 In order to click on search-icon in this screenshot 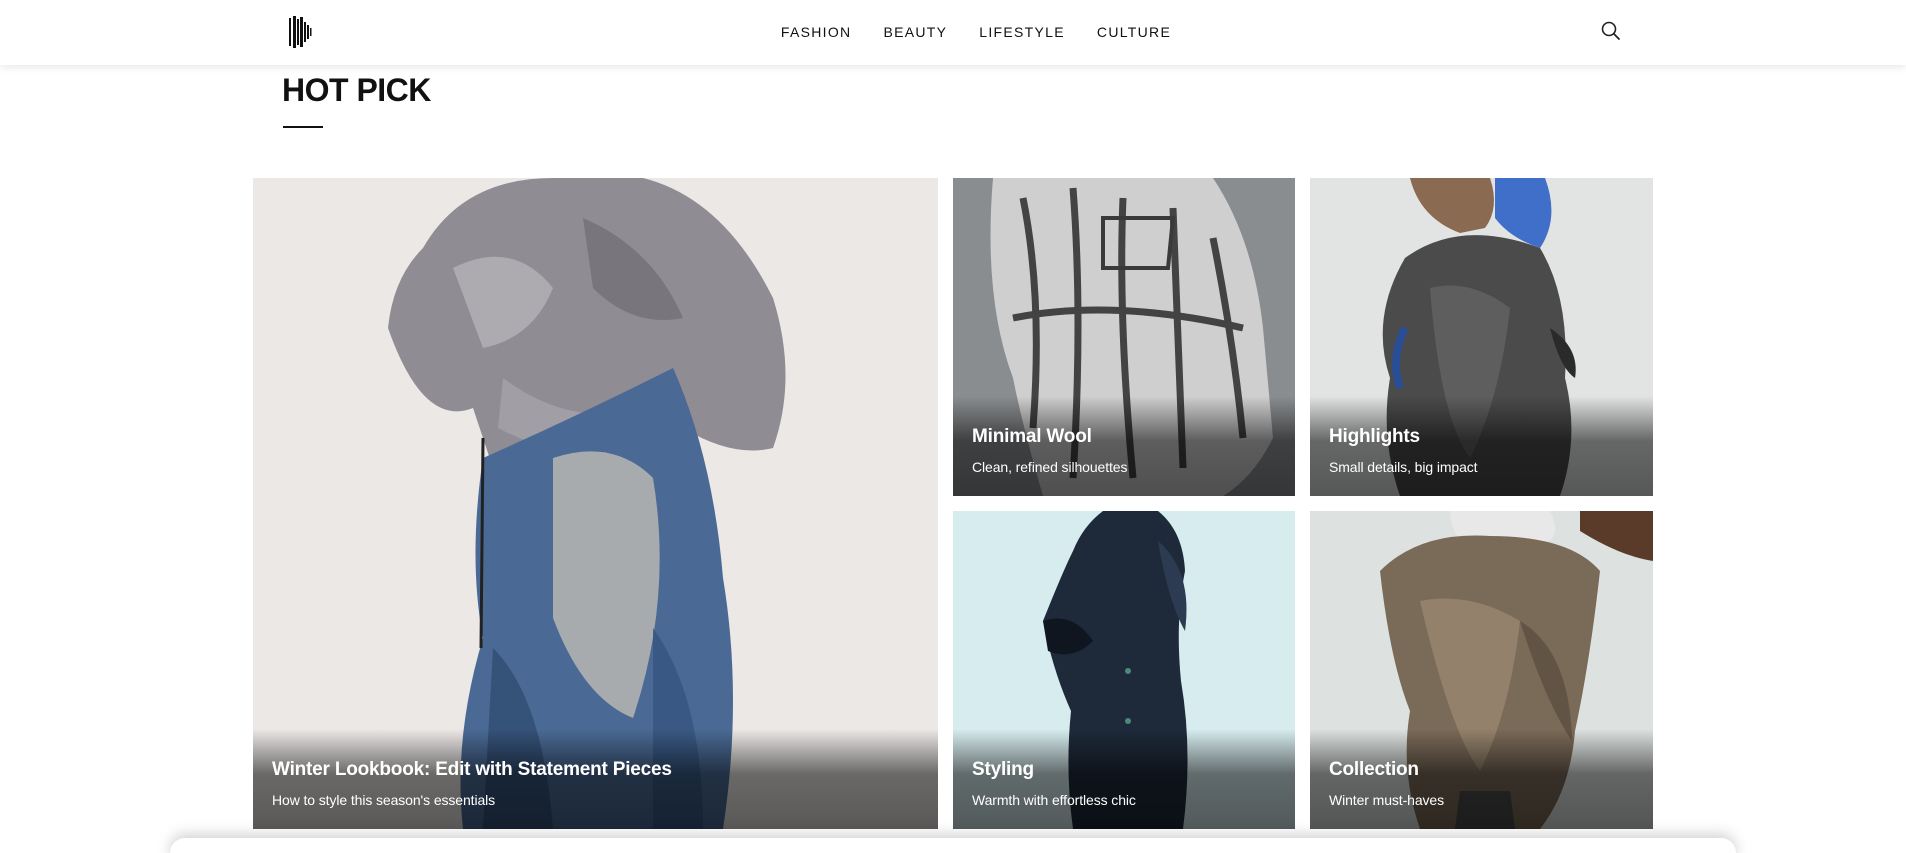, I will do `click(1611, 31)`.